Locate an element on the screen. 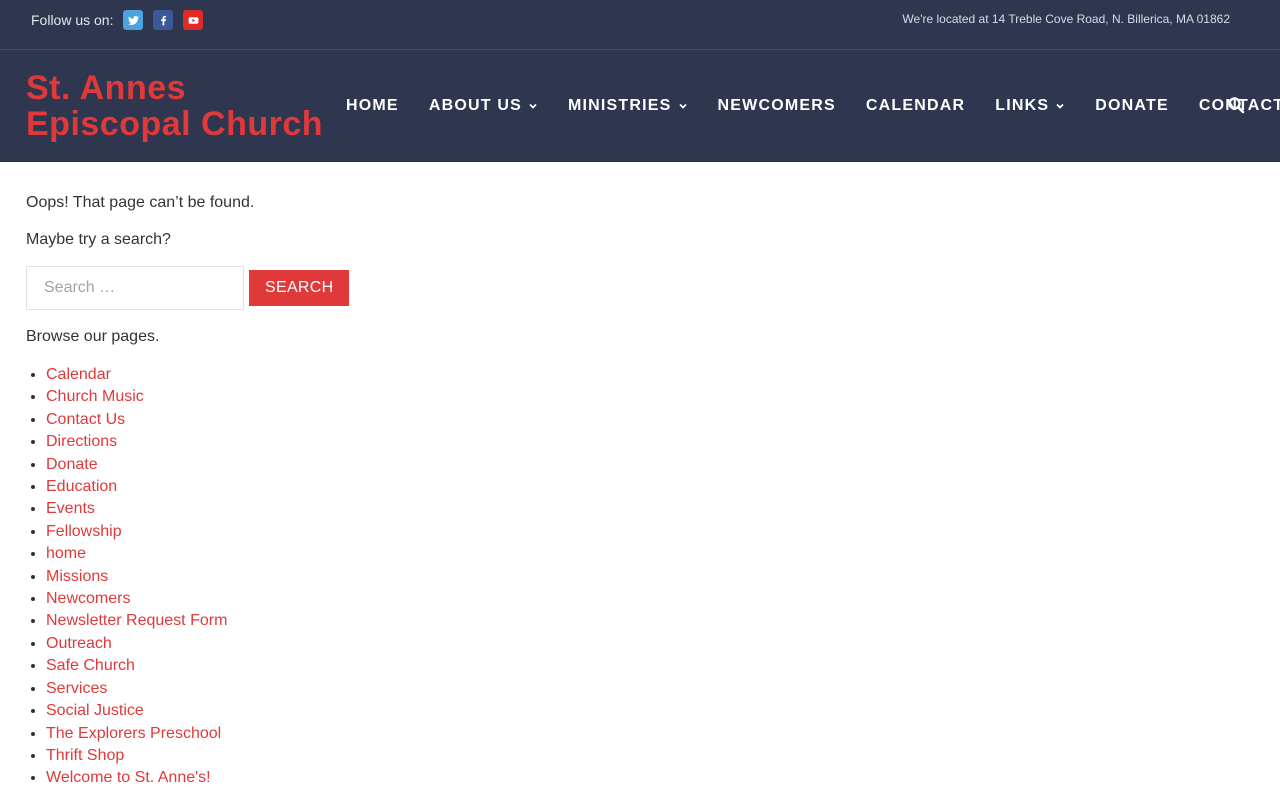  list-item: Newcomers is located at coordinates (650, 599).